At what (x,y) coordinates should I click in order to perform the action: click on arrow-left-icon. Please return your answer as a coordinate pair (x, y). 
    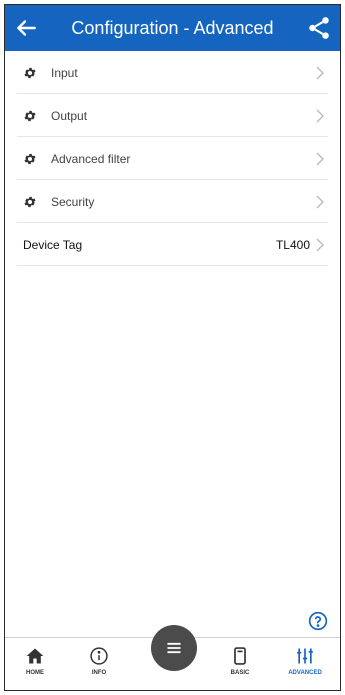
    Looking at the image, I should click on (26, 28).